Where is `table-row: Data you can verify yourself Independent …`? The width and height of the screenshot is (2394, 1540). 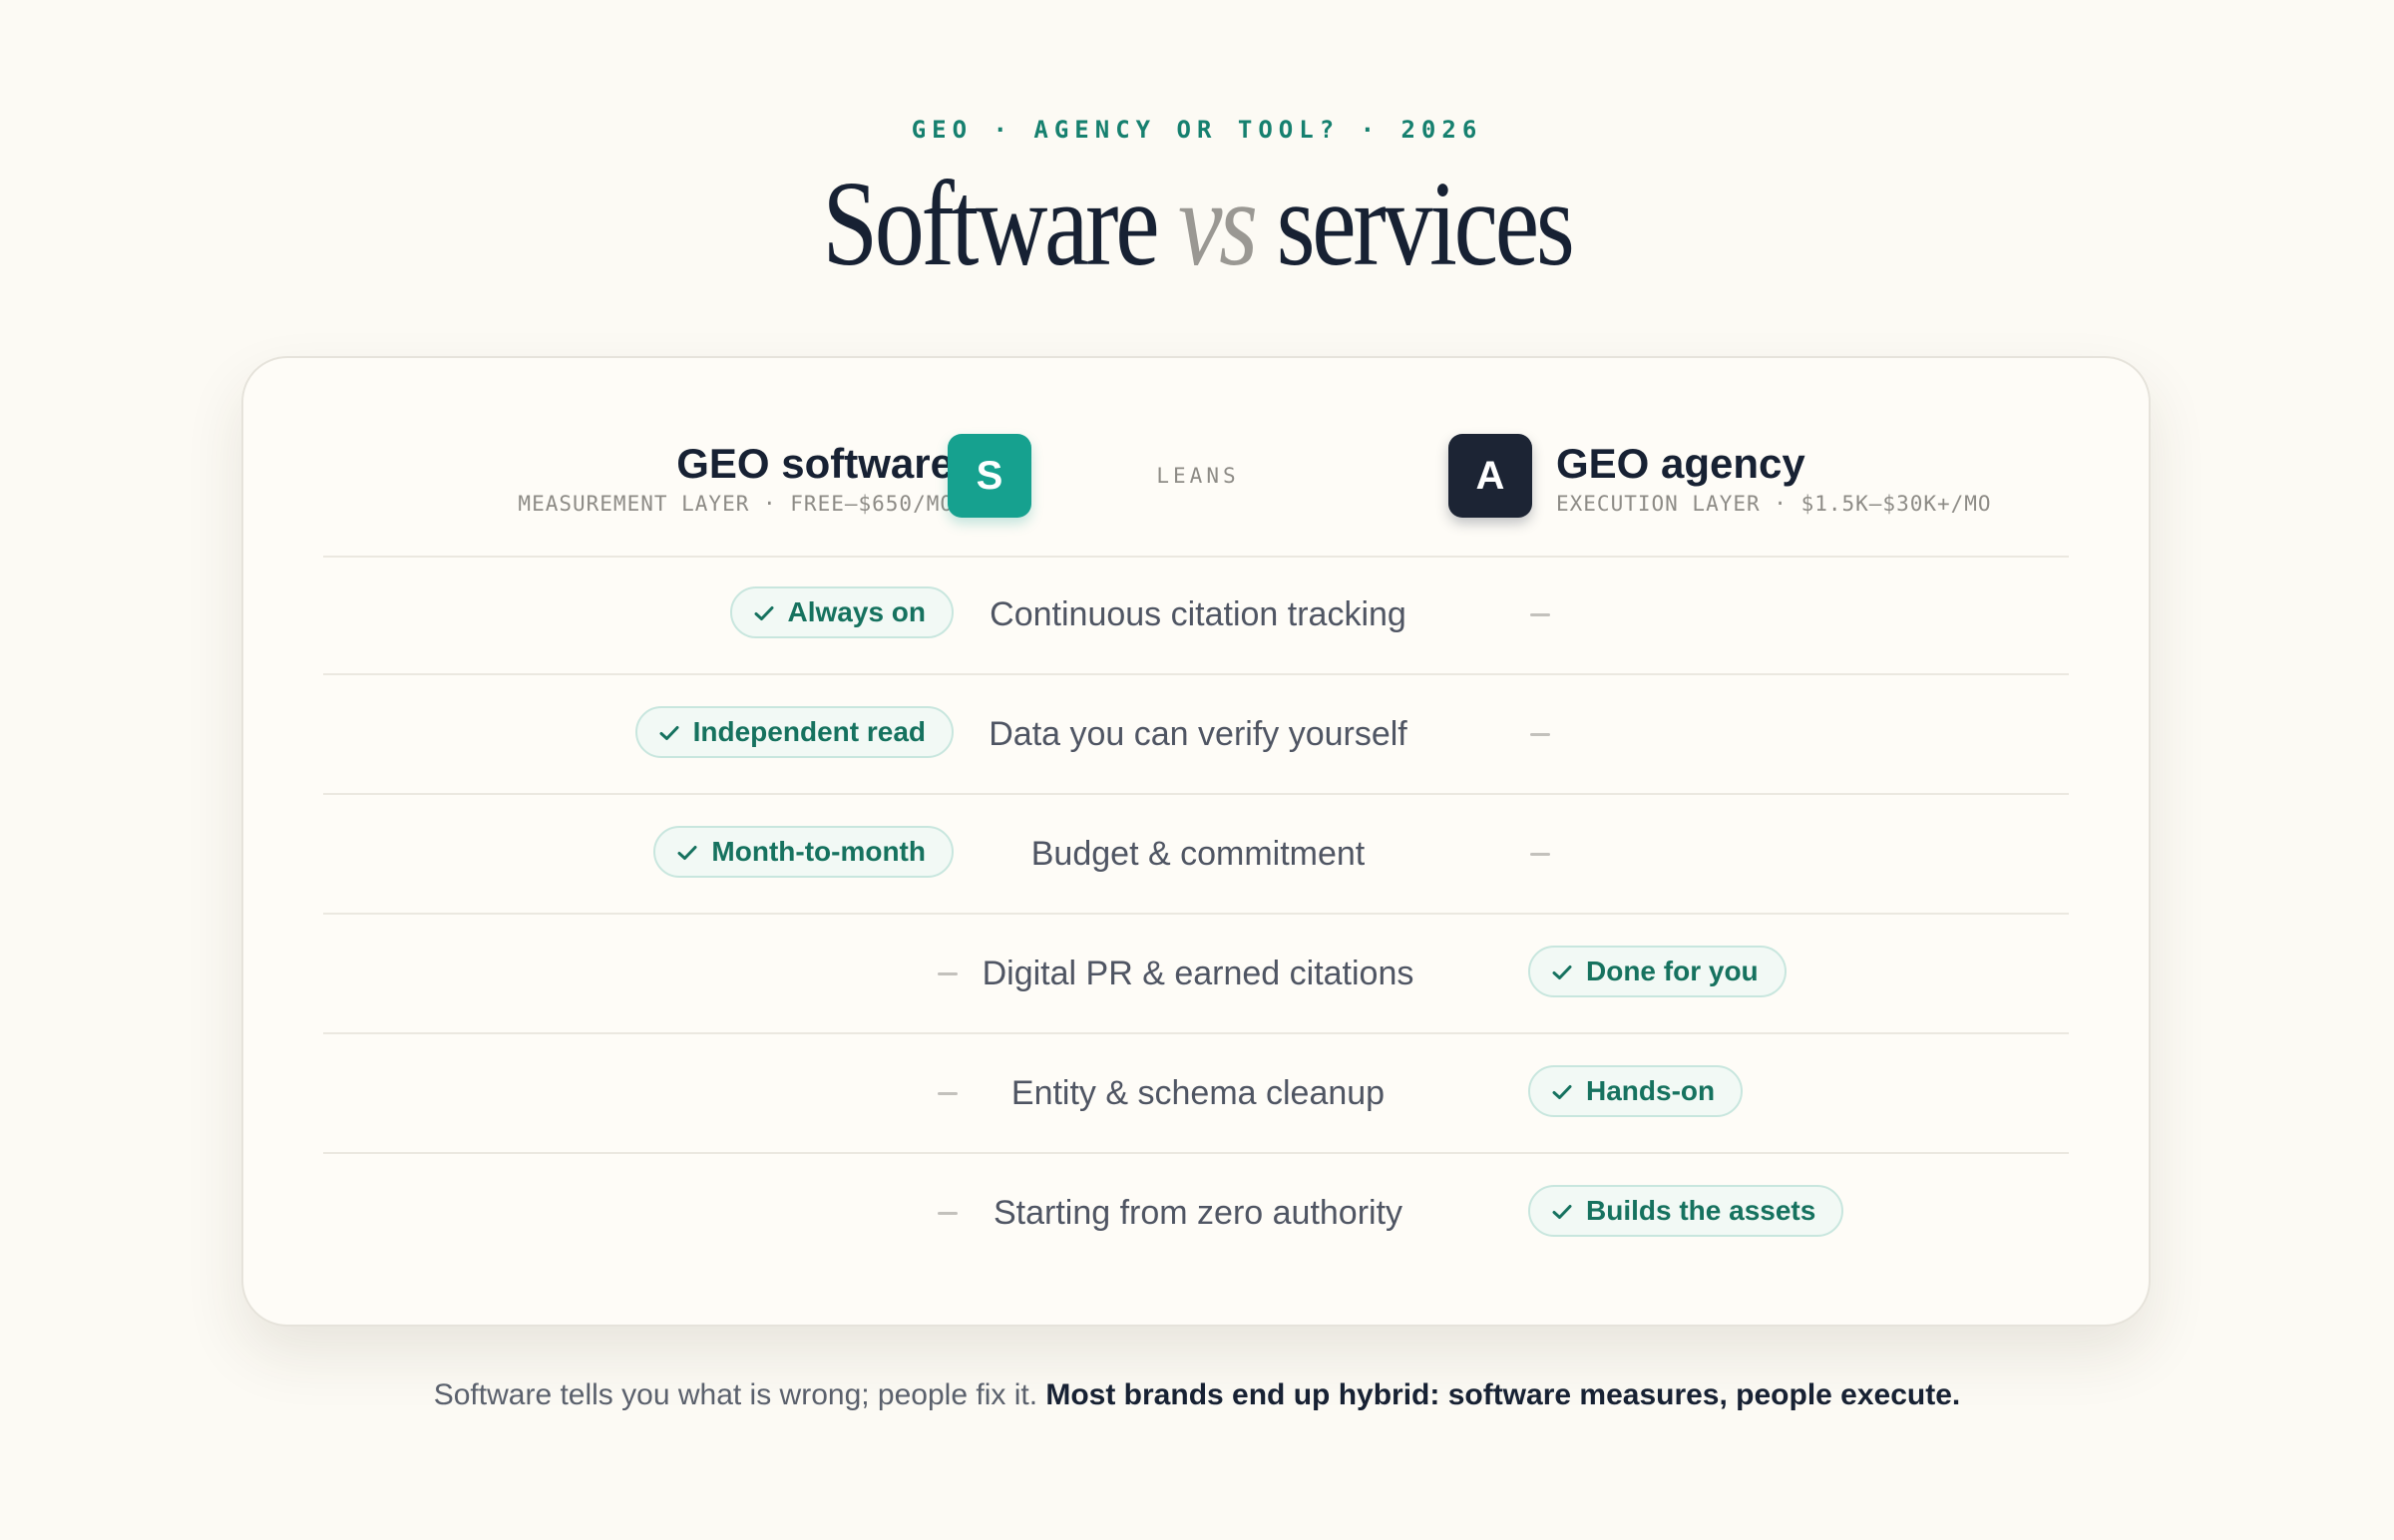 table-row: Data you can verify yourself Independent … is located at coordinates (1196, 735).